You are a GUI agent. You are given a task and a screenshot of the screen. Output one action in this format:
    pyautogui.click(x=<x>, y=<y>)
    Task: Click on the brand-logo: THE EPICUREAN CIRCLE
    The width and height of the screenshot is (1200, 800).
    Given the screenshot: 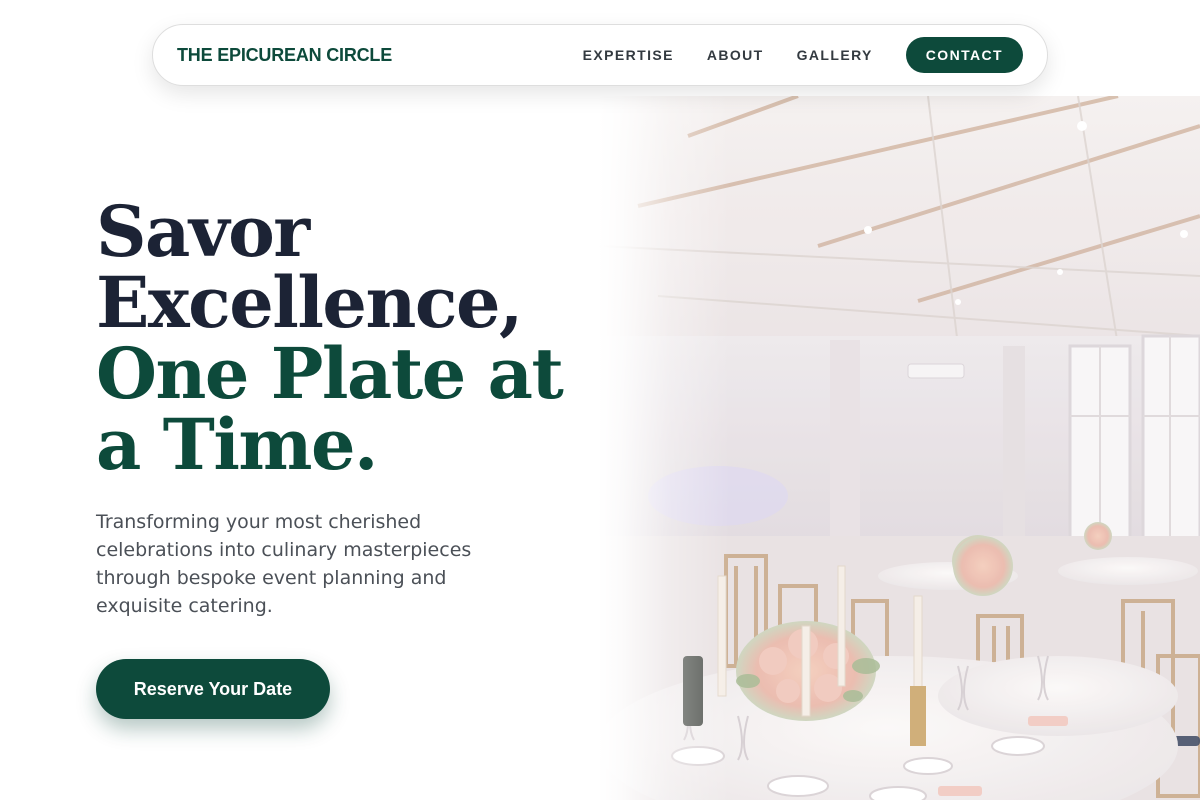 What is the action you would take?
    pyautogui.click(x=284, y=55)
    